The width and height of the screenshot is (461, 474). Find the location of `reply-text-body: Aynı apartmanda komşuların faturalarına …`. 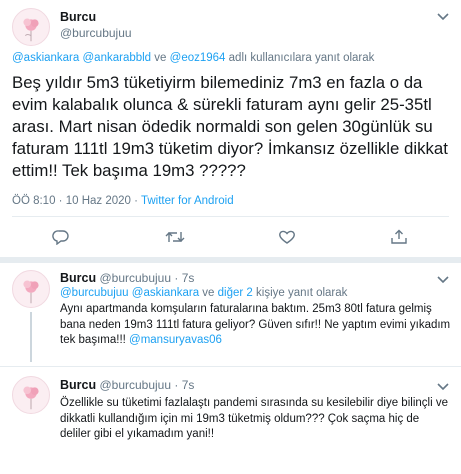

reply-text-body: Aynı apartmanda komşuların faturalarına … is located at coordinates (255, 324).